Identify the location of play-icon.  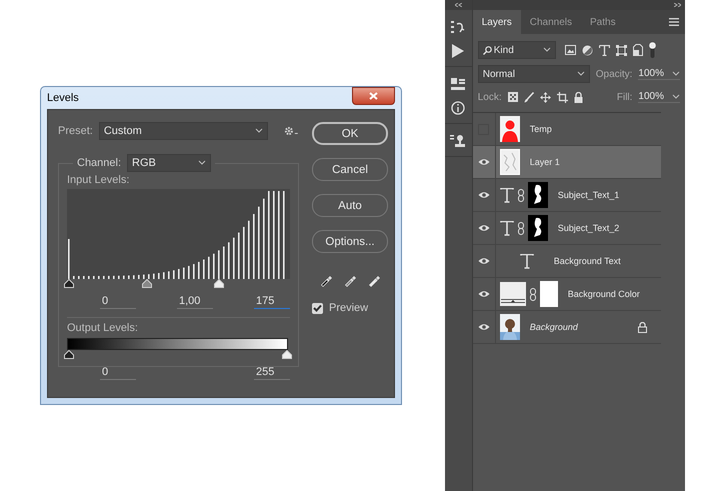
(458, 51).